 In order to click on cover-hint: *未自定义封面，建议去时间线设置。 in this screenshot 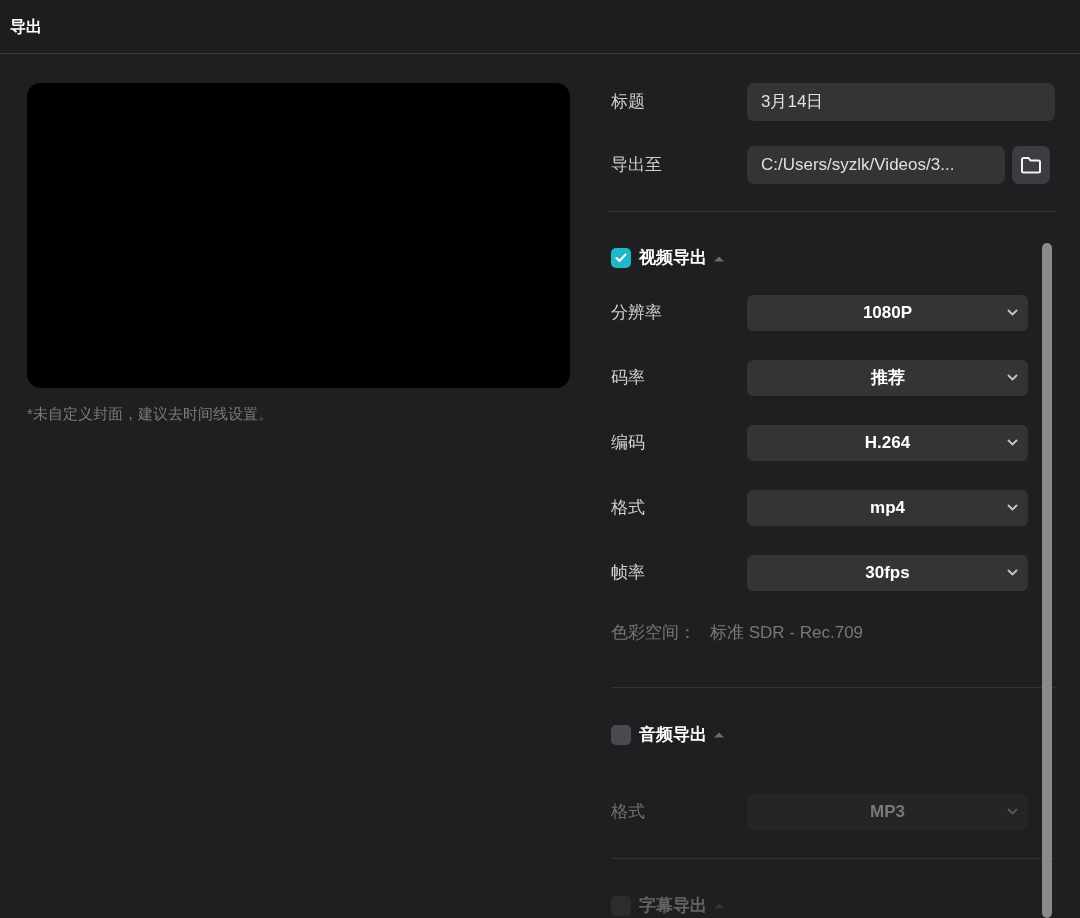, I will do `click(150, 414)`.